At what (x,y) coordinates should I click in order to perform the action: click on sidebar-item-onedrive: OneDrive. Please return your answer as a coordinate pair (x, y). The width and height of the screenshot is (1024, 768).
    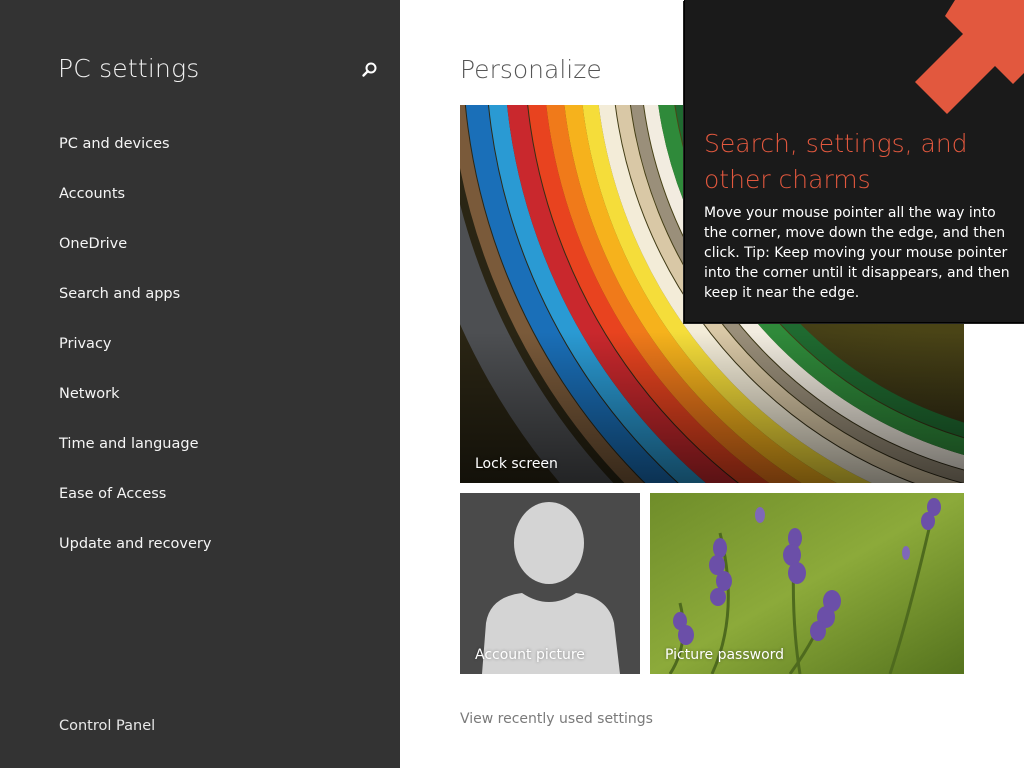
    Looking at the image, I should click on (135, 259).